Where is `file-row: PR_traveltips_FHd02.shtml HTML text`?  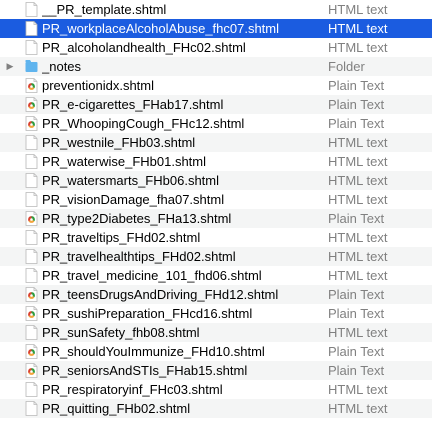
file-row: PR_traveltips_FHd02.shtml HTML text is located at coordinates (216, 237).